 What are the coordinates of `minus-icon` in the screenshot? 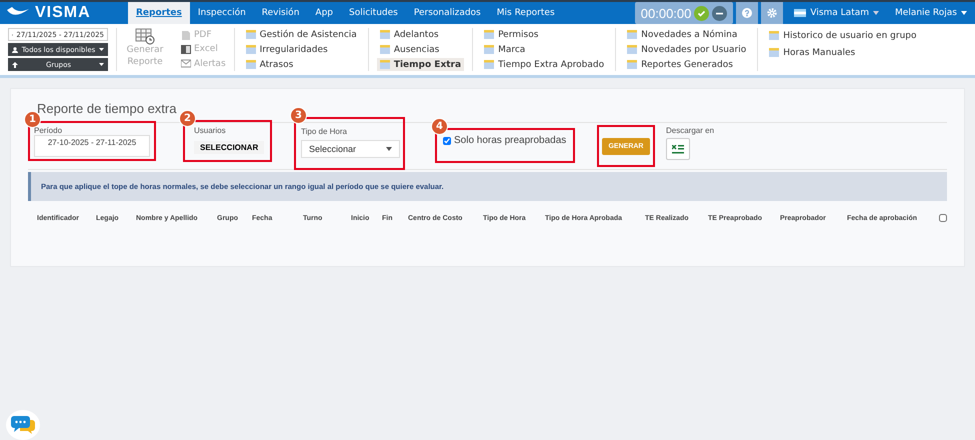 It's located at (720, 13).